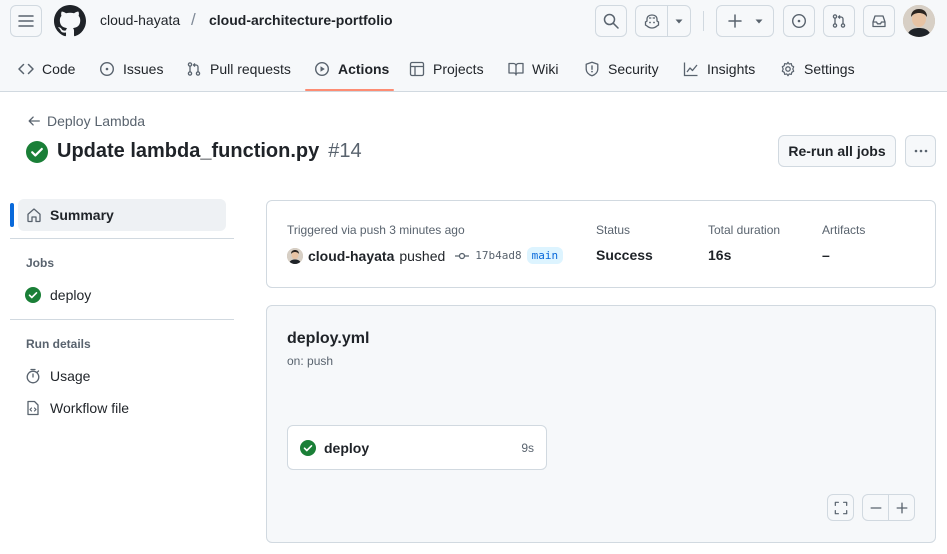 This screenshot has height=554, width=947. Describe the element at coordinates (826, 255) in the screenshot. I see `artifacts-value: –` at that location.